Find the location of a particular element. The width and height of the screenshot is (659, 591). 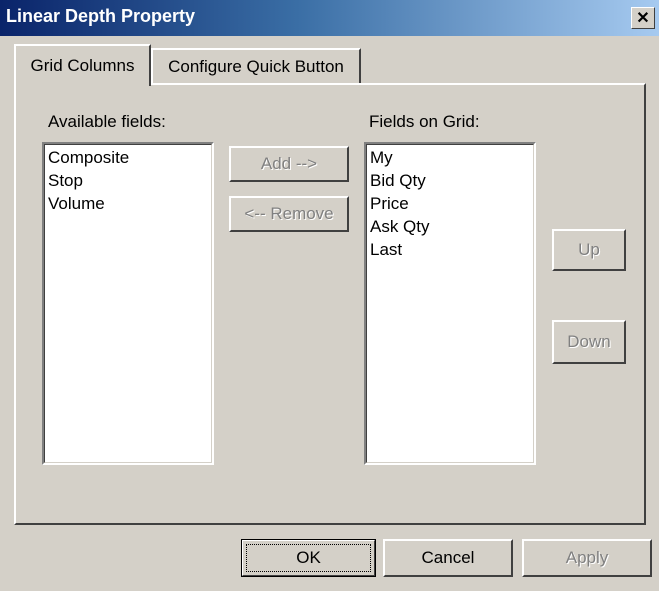

list-item: Price is located at coordinates (450, 203).